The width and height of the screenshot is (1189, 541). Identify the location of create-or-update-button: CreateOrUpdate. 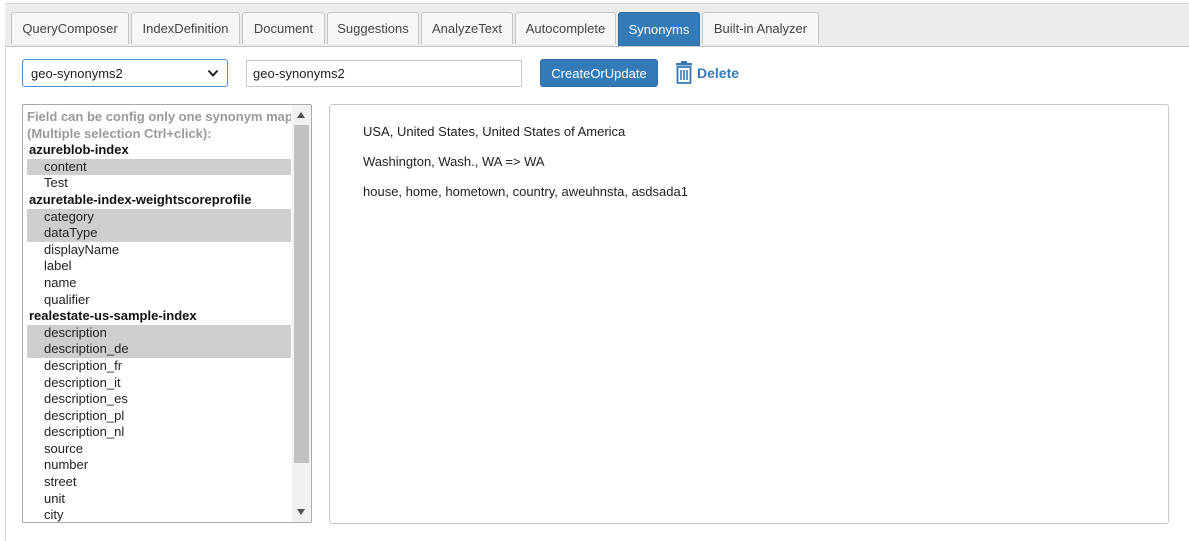
(599, 73).